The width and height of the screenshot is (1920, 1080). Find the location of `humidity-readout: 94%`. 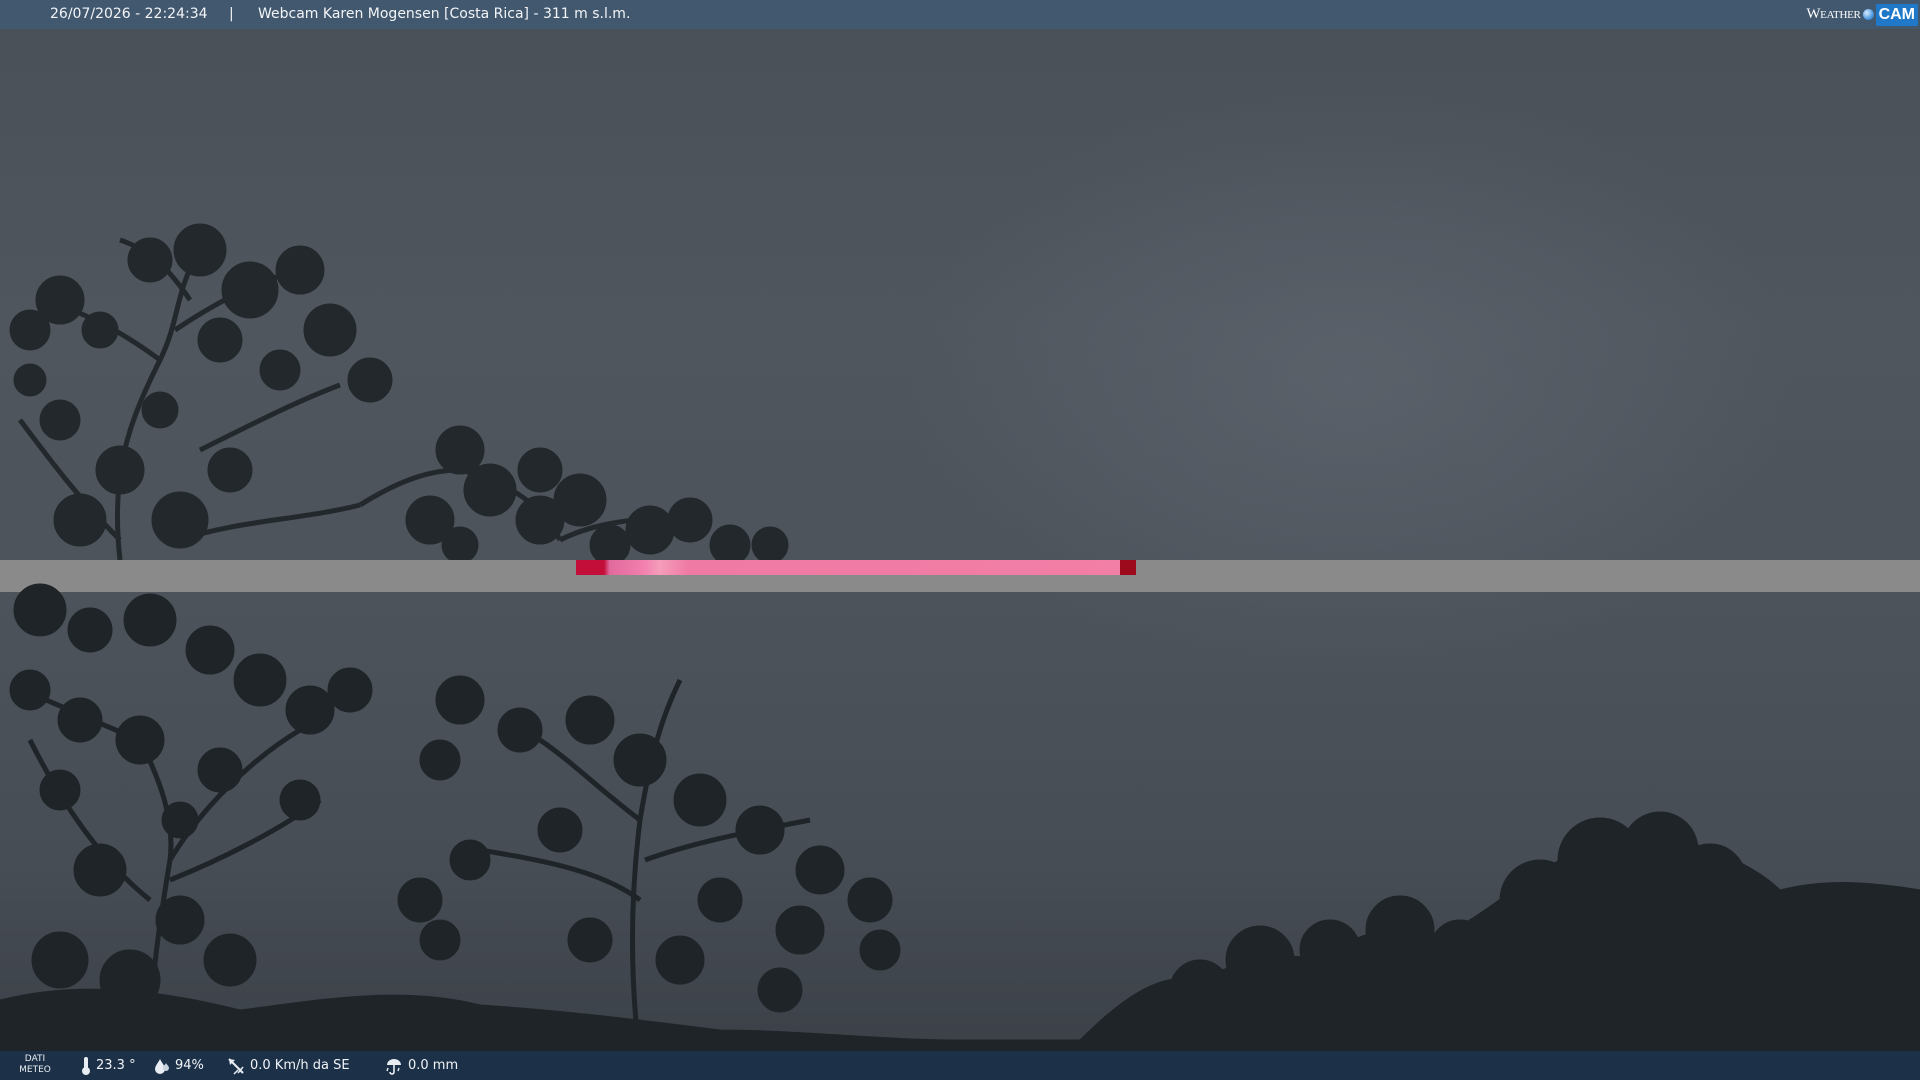

humidity-readout: 94% is located at coordinates (178, 1065).